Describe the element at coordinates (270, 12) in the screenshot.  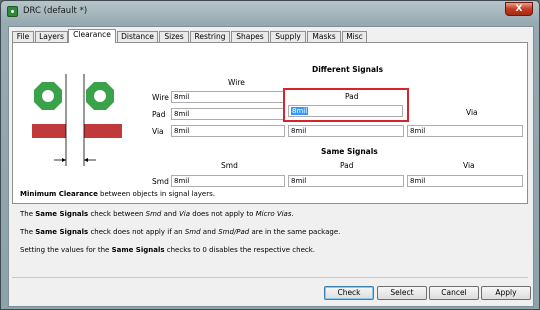
I see `title-bar: DRC (default *) X` at that location.